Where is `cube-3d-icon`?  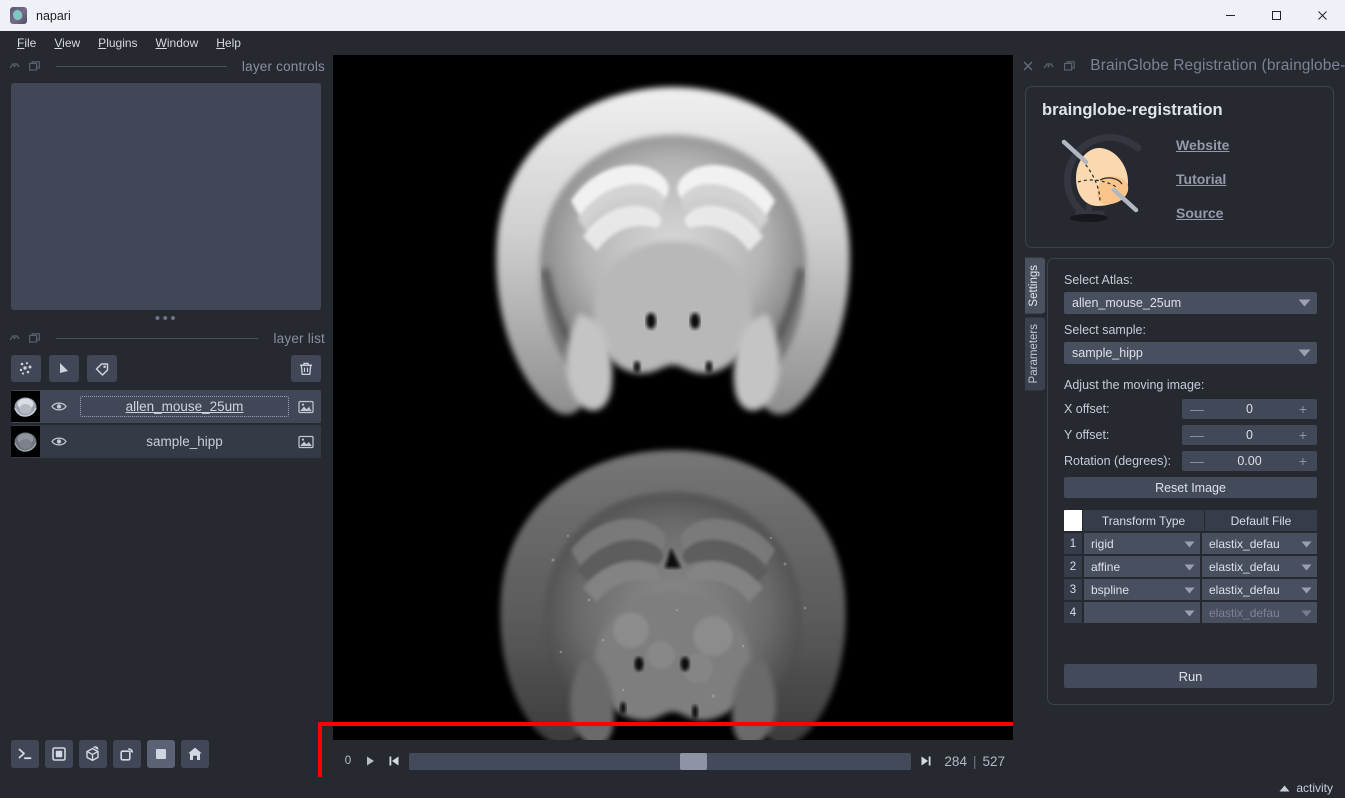 cube-3d-icon is located at coordinates (93, 754).